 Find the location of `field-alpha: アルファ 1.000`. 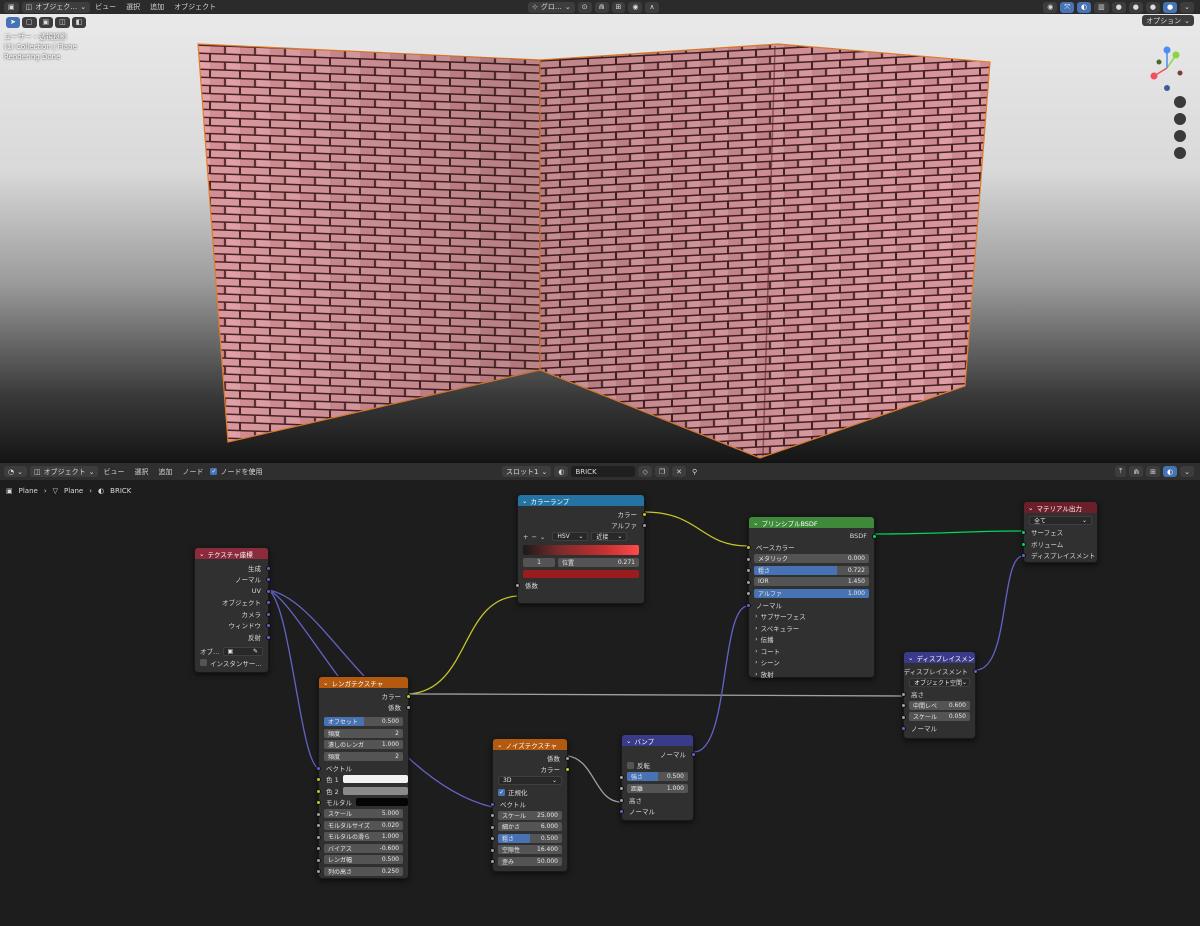

field-alpha: アルファ 1.000 is located at coordinates (810, 594).